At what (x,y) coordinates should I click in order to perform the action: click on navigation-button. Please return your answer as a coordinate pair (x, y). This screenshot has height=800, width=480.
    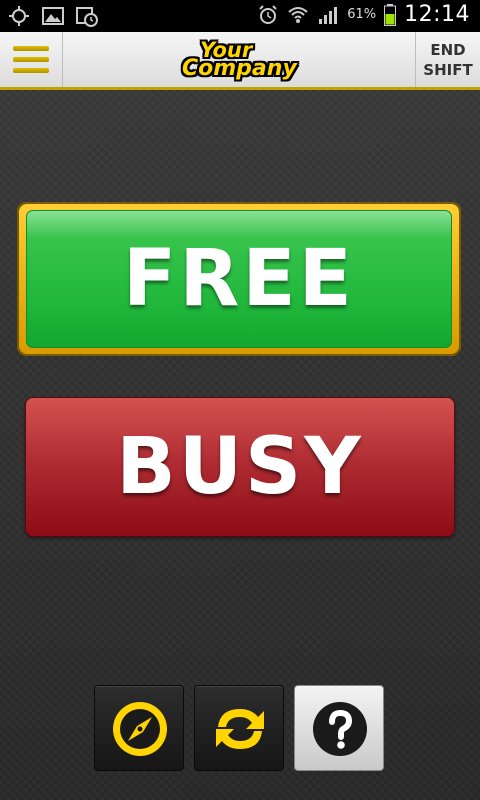
    Looking at the image, I should click on (139, 728).